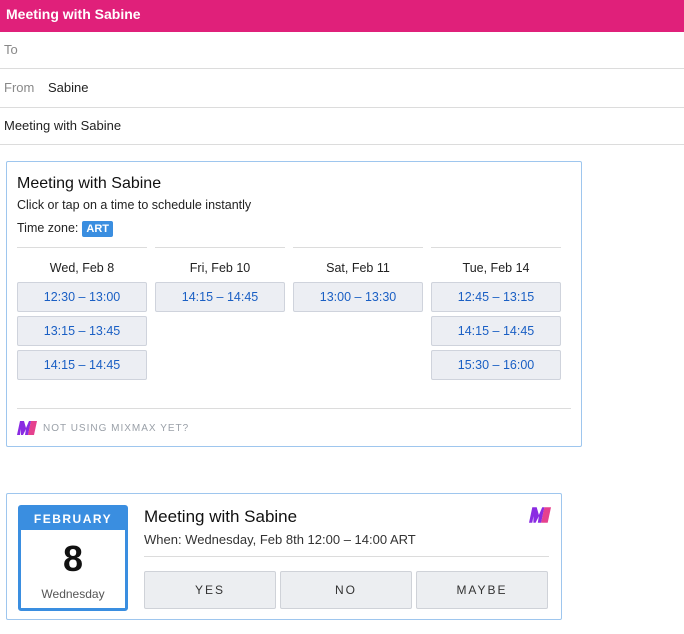 Image resolution: width=684 pixels, height=634 pixels. I want to click on calendar-day: 8, so click(73, 558).